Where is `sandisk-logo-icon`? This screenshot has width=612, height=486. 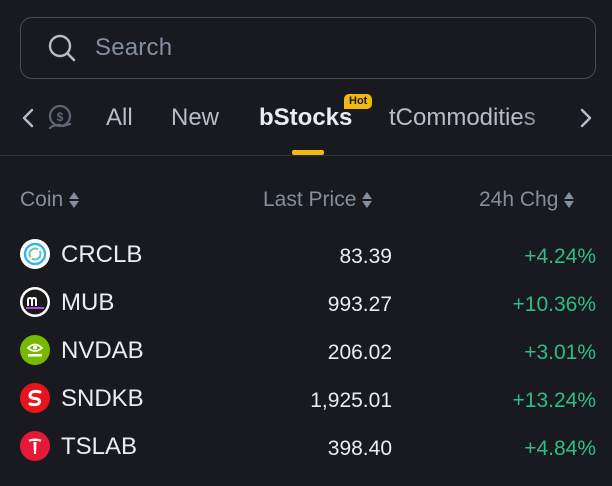 sandisk-logo-icon is located at coordinates (35, 398).